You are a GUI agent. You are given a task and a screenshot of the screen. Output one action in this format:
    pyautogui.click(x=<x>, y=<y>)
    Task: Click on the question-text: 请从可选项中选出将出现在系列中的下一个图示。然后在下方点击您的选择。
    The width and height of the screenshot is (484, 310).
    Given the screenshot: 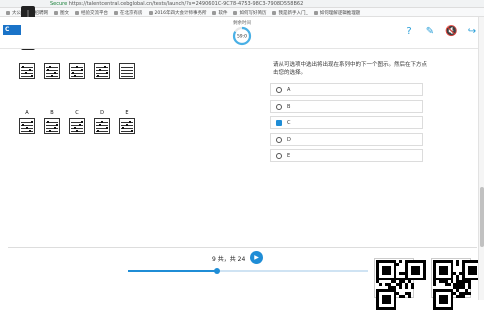 What is the action you would take?
    pyautogui.click(x=350, y=69)
    